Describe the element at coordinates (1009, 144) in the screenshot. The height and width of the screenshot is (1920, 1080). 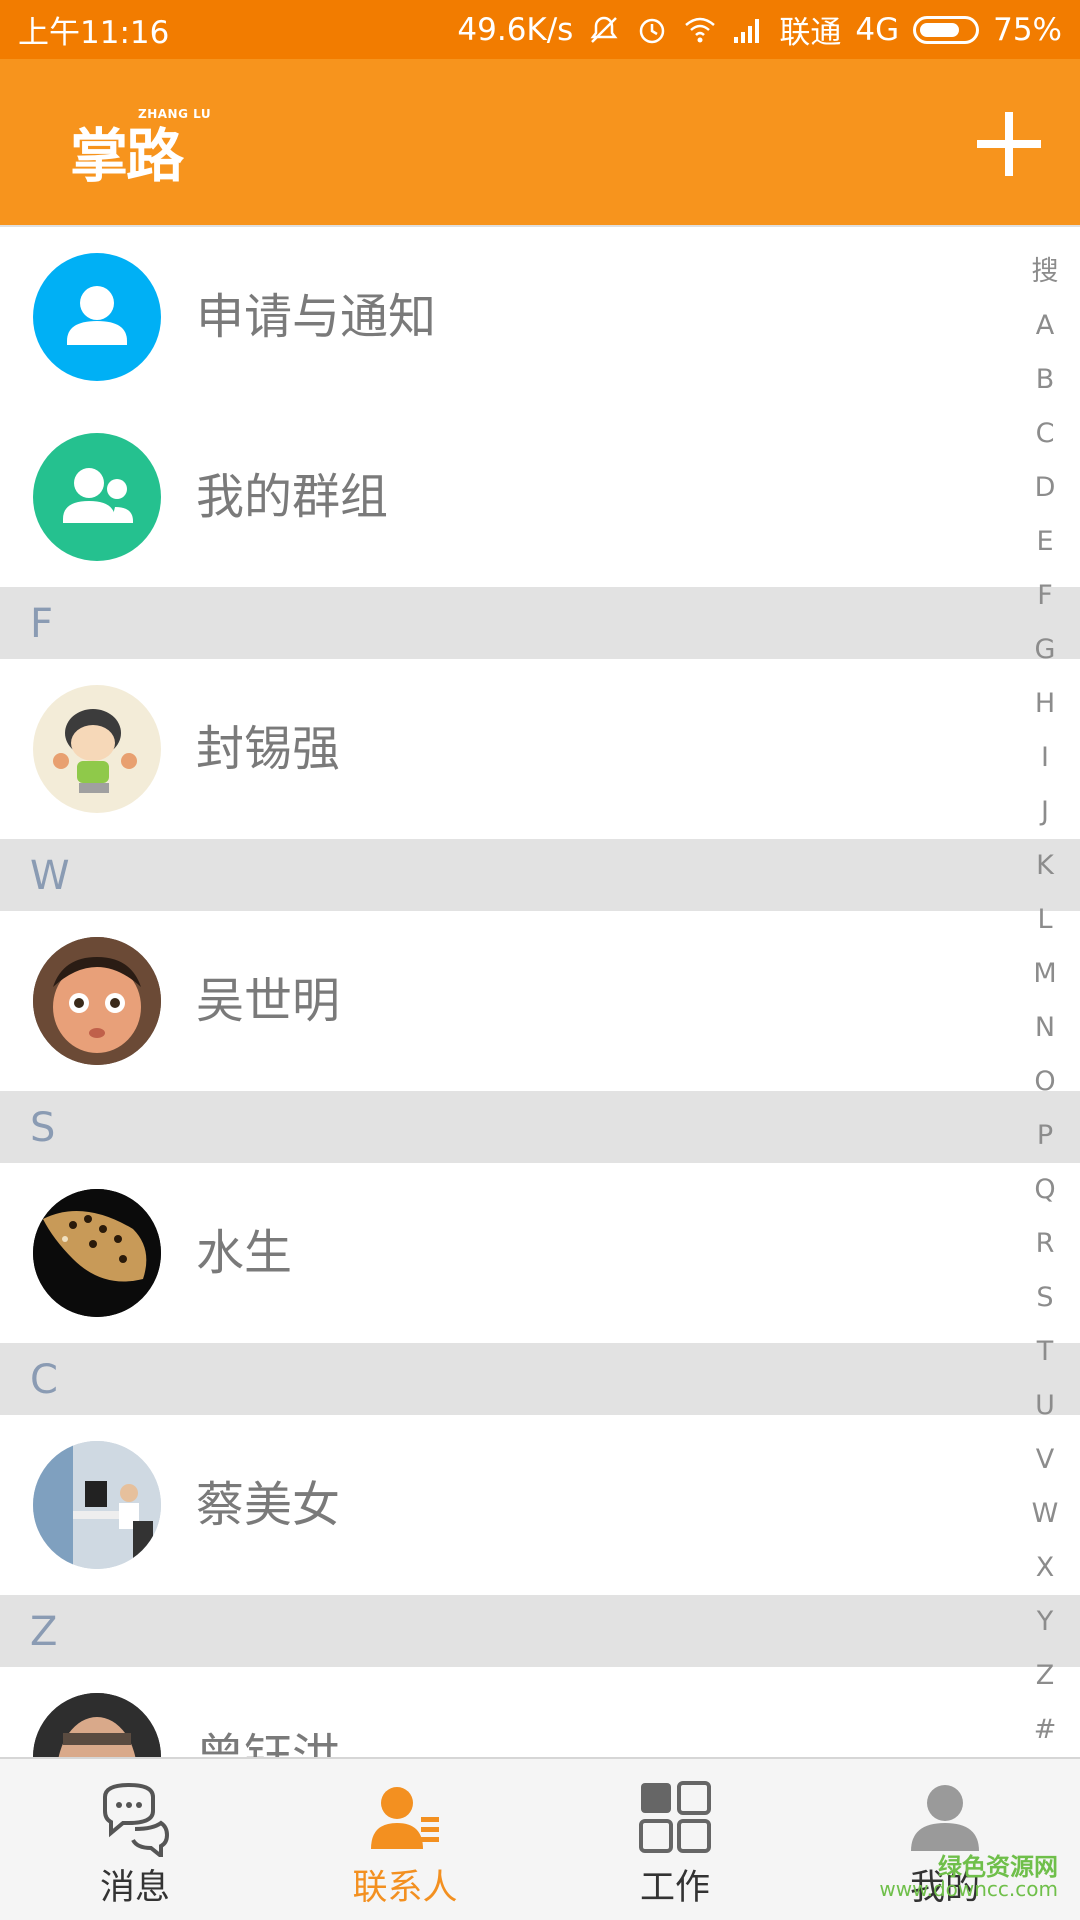
I see `plus-icon` at that location.